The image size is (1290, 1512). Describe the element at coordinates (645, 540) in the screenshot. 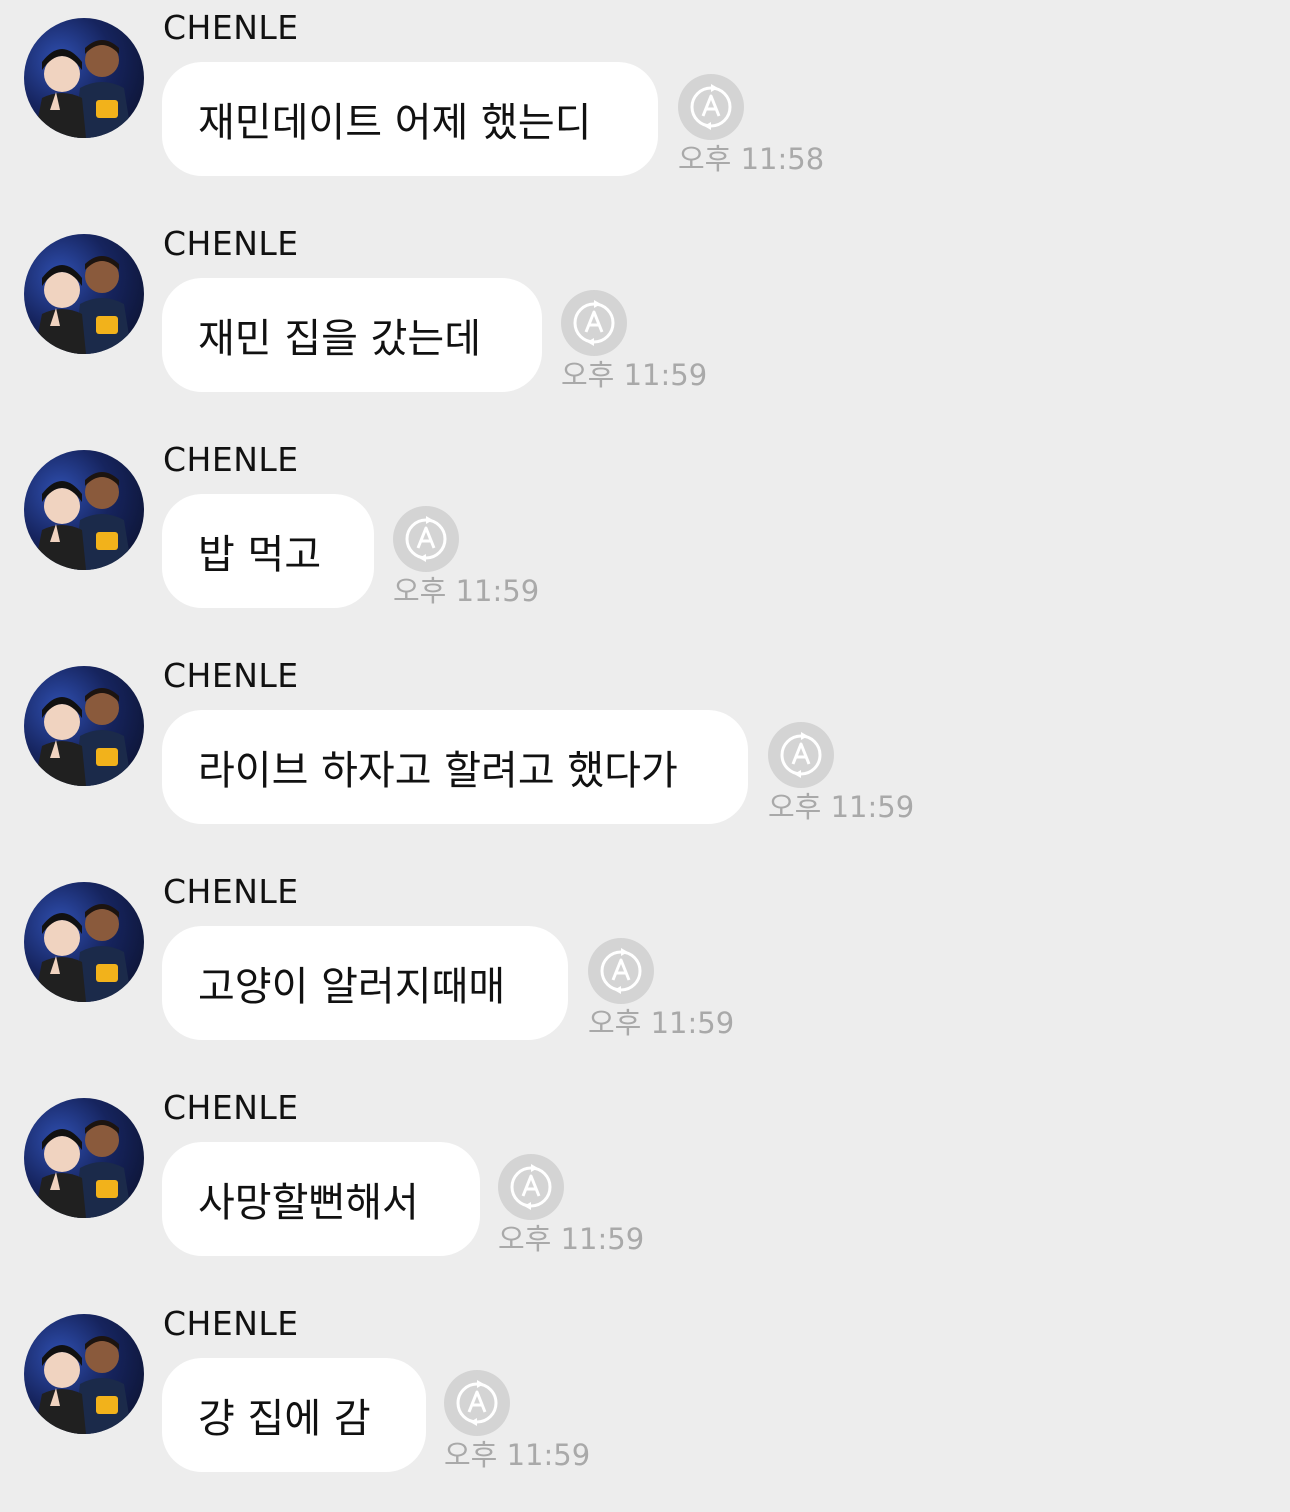

I see `message-row: CHENLE 밥 먹고 오후 11:59` at that location.